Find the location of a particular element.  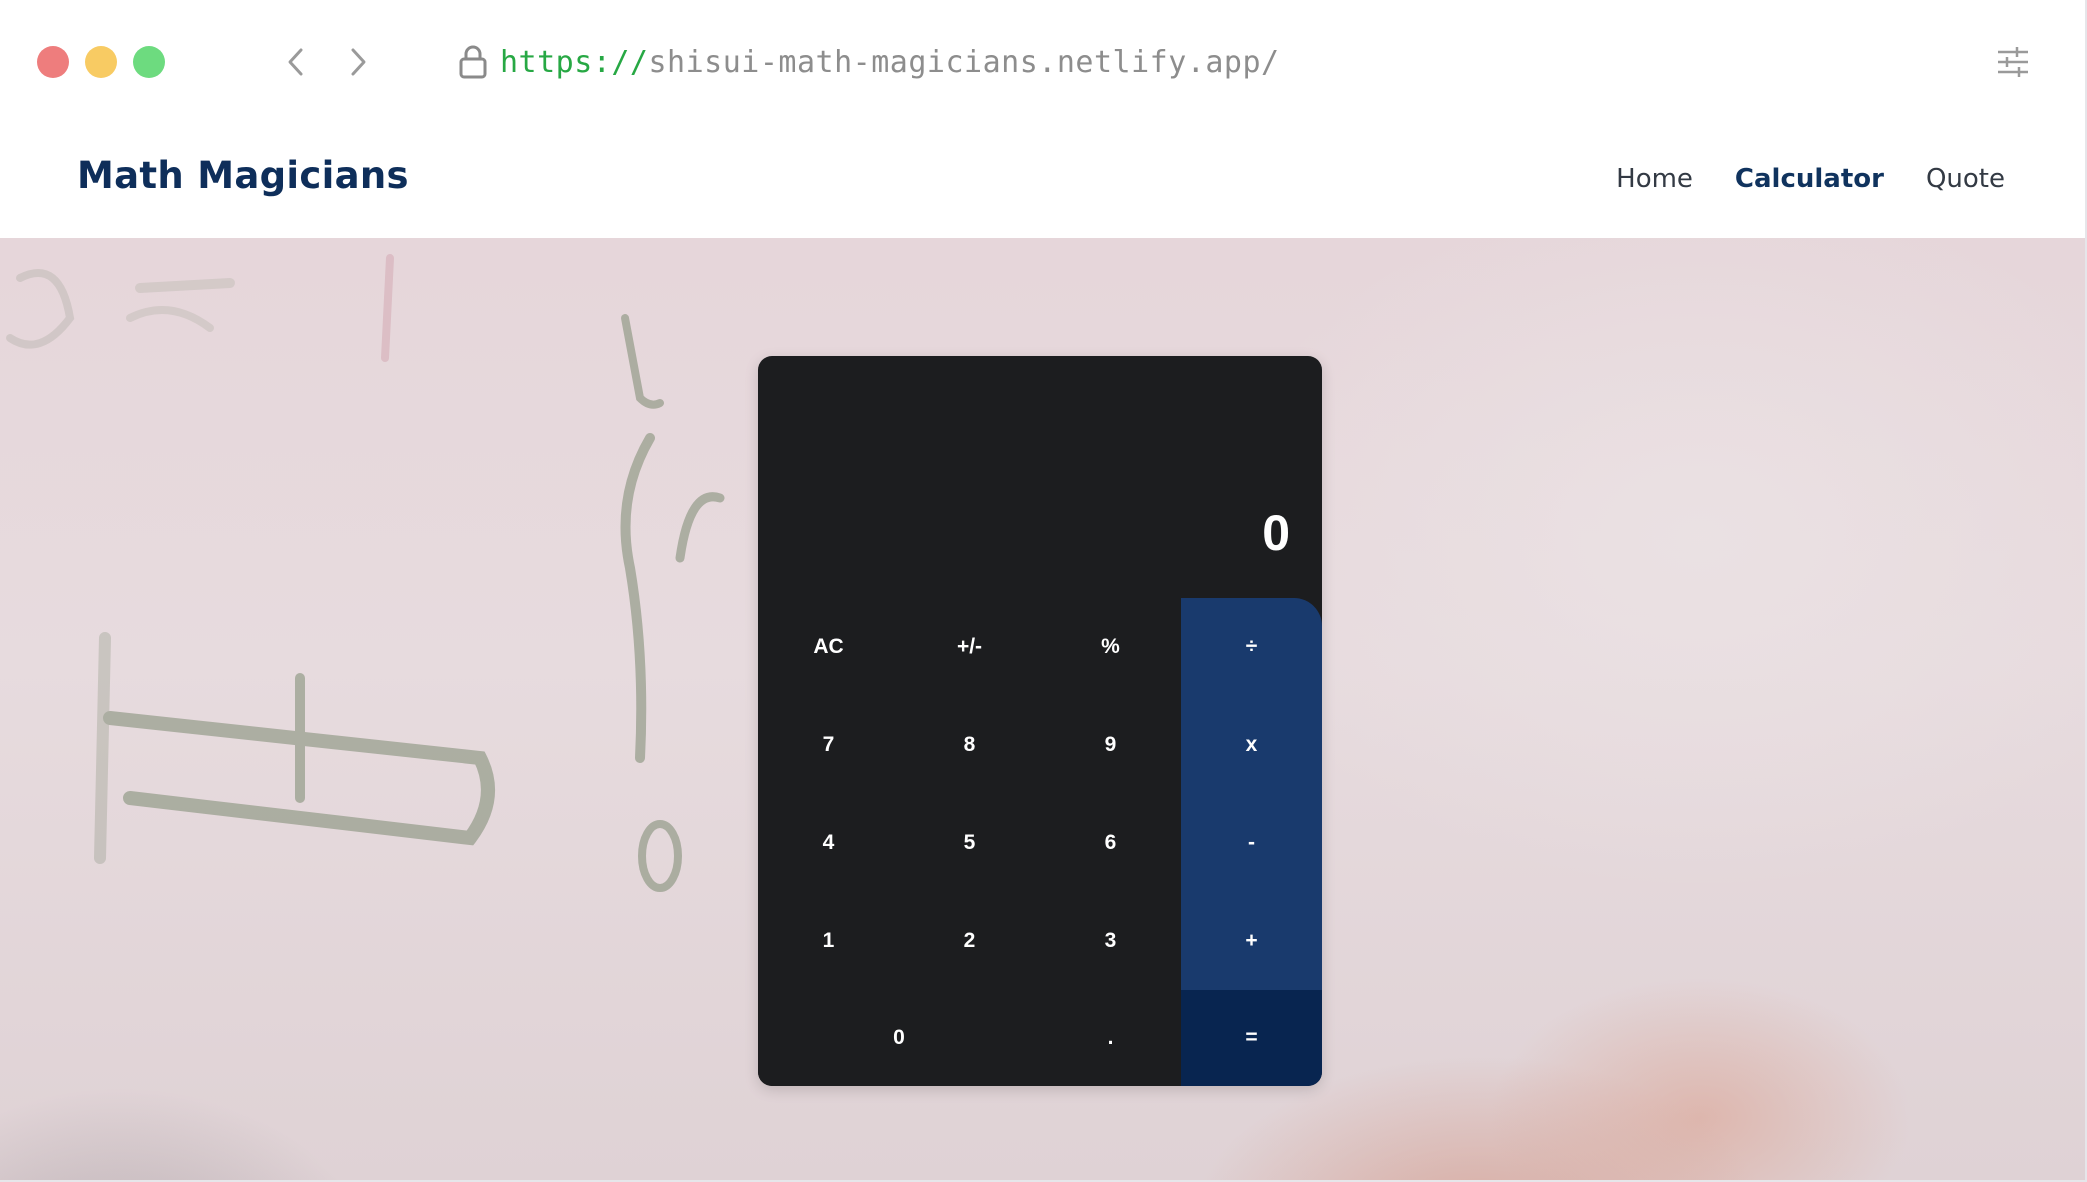

lock-icon is located at coordinates (473, 62).